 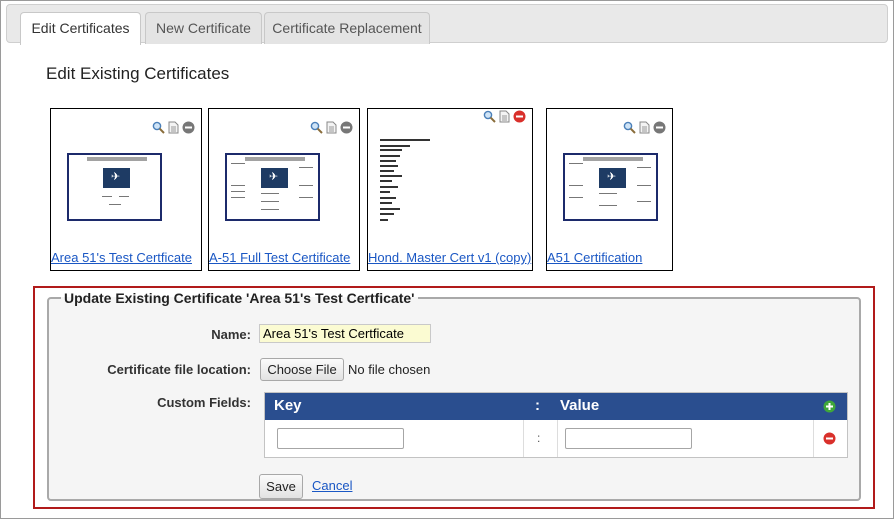 I want to click on certificate-link: A-51 Full Test Certificate, so click(x=279, y=257).